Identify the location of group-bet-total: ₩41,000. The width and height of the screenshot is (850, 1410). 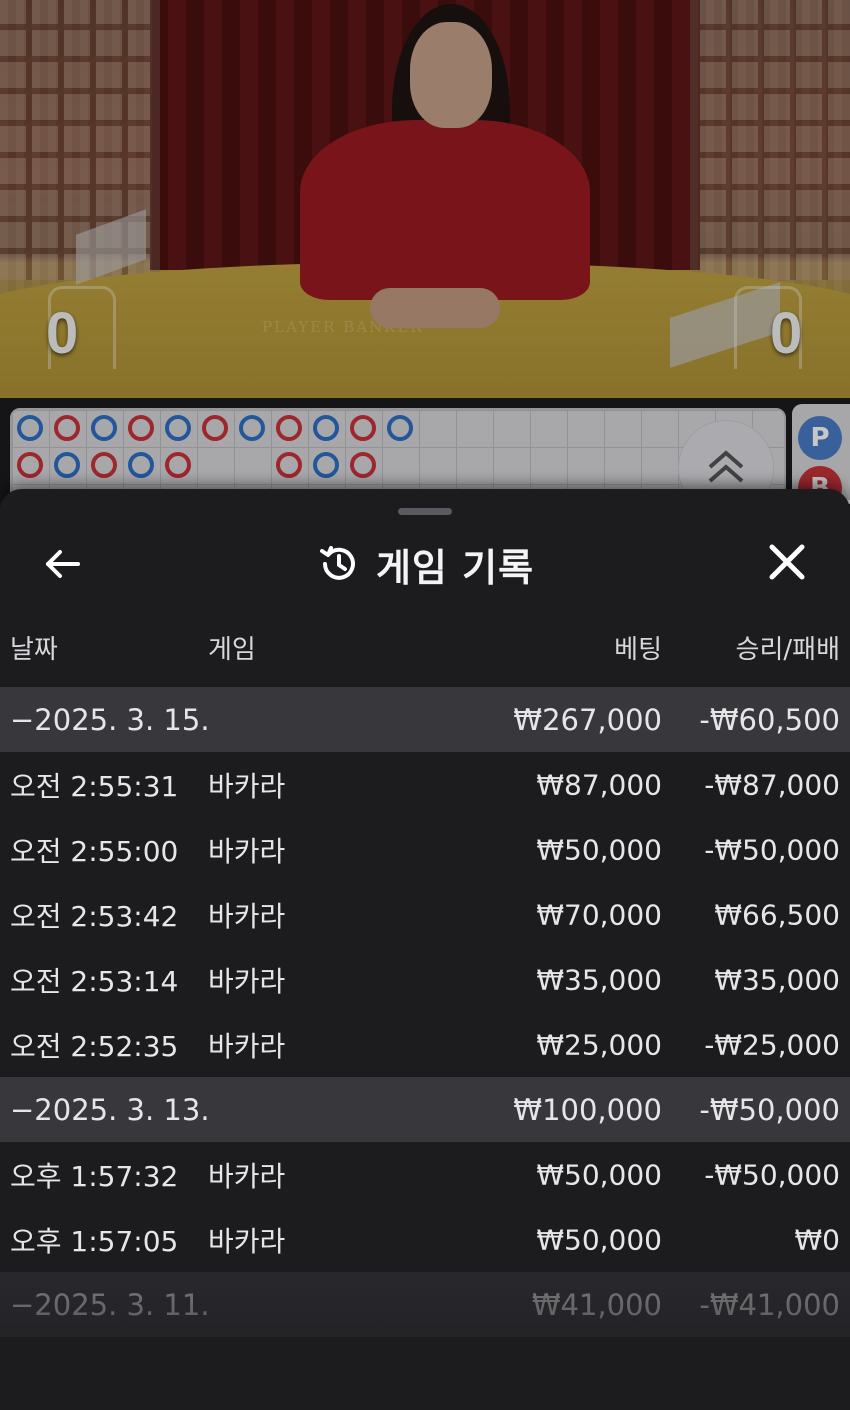
(596, 1304).